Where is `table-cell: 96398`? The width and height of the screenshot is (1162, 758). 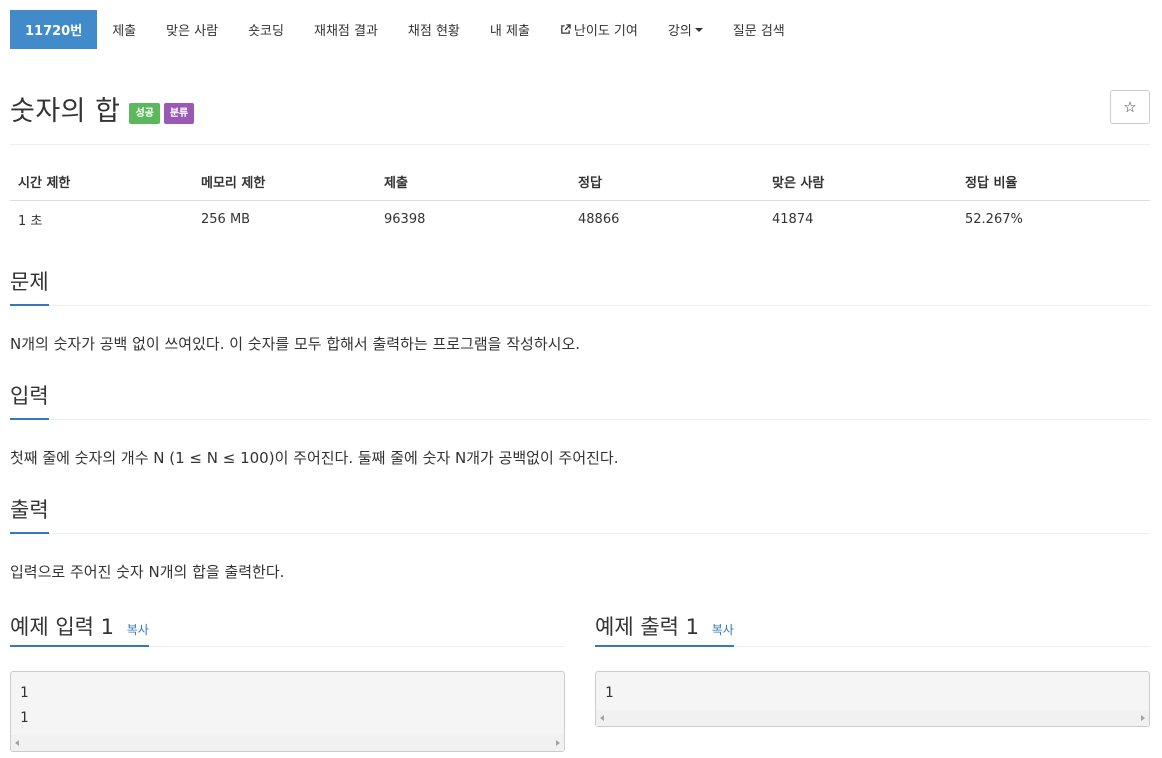
table-cell: 96398 is located at coordinates (405, 219).